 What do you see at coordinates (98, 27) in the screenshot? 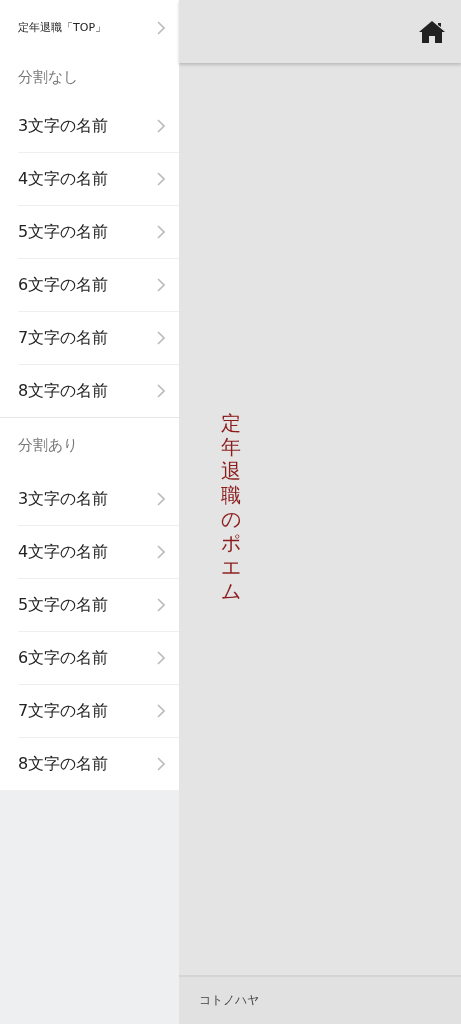
I see `menu-item: 定年退職「TOP」` at bounding box center [98, 27].